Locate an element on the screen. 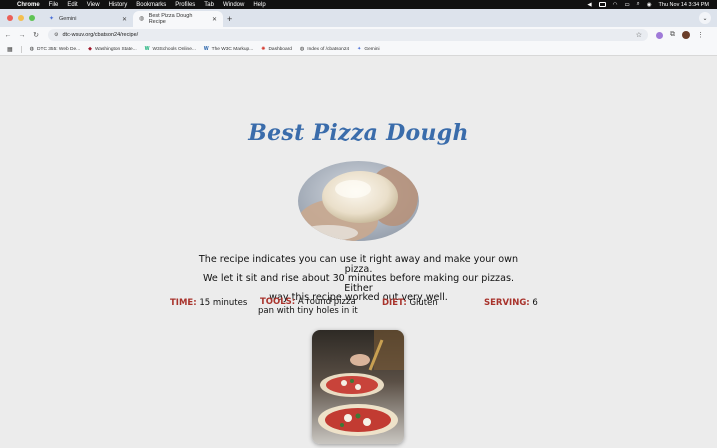  wsu-icon: ◆ is located at coordinates (90, 49).